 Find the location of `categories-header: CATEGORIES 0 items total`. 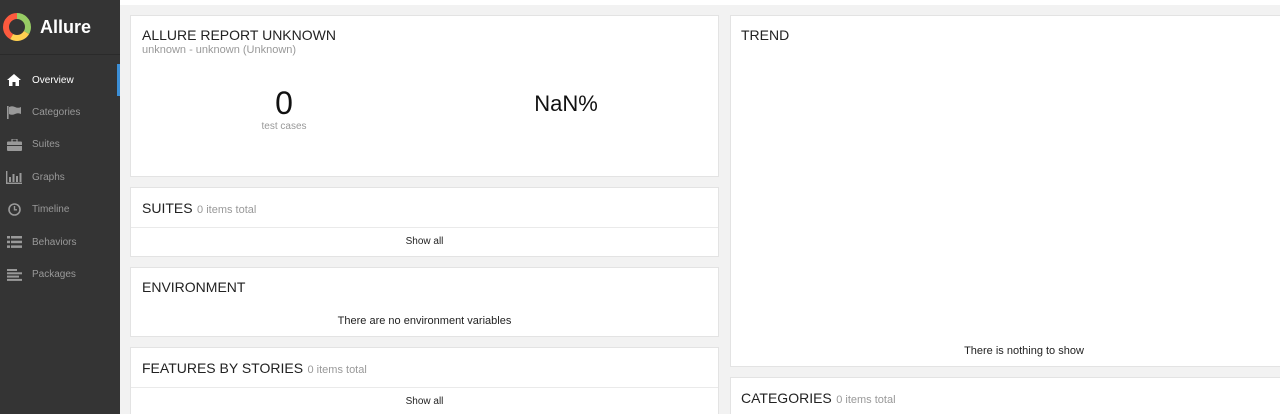

categories-header: CATEGORIES 0 items total is located at coordinates (818, 399).